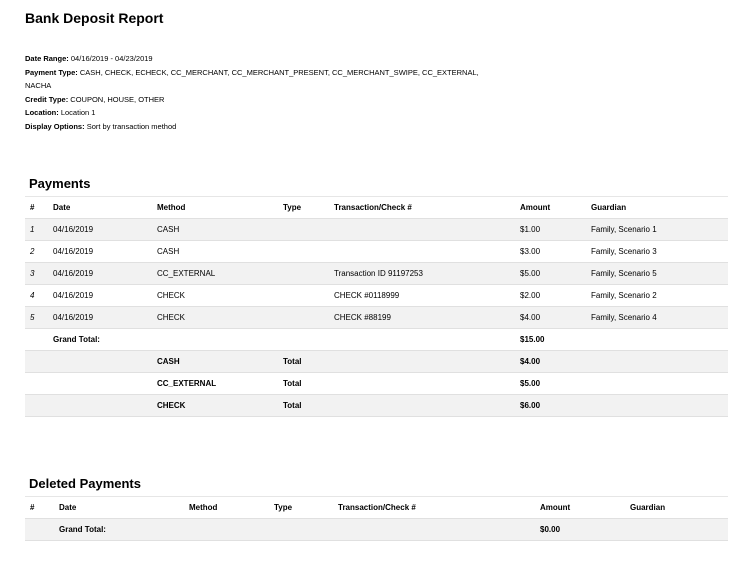 Image resolution: width=748 pixels, height=563 pixels. What do you see at coordinates (376, 529) in the screenshot?
I see `grand-total-row: Grand Total: $0.00` at bounding box center [376, 529].